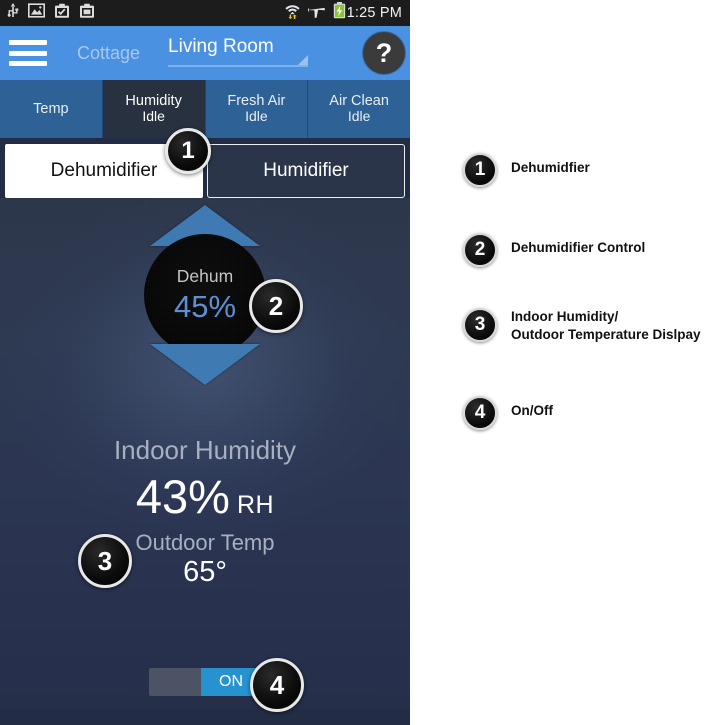 The width and height of the screenshot is (725, 725). I want to click on legend-item-2: 2 Dehumidifier Control, so click(554, 250).